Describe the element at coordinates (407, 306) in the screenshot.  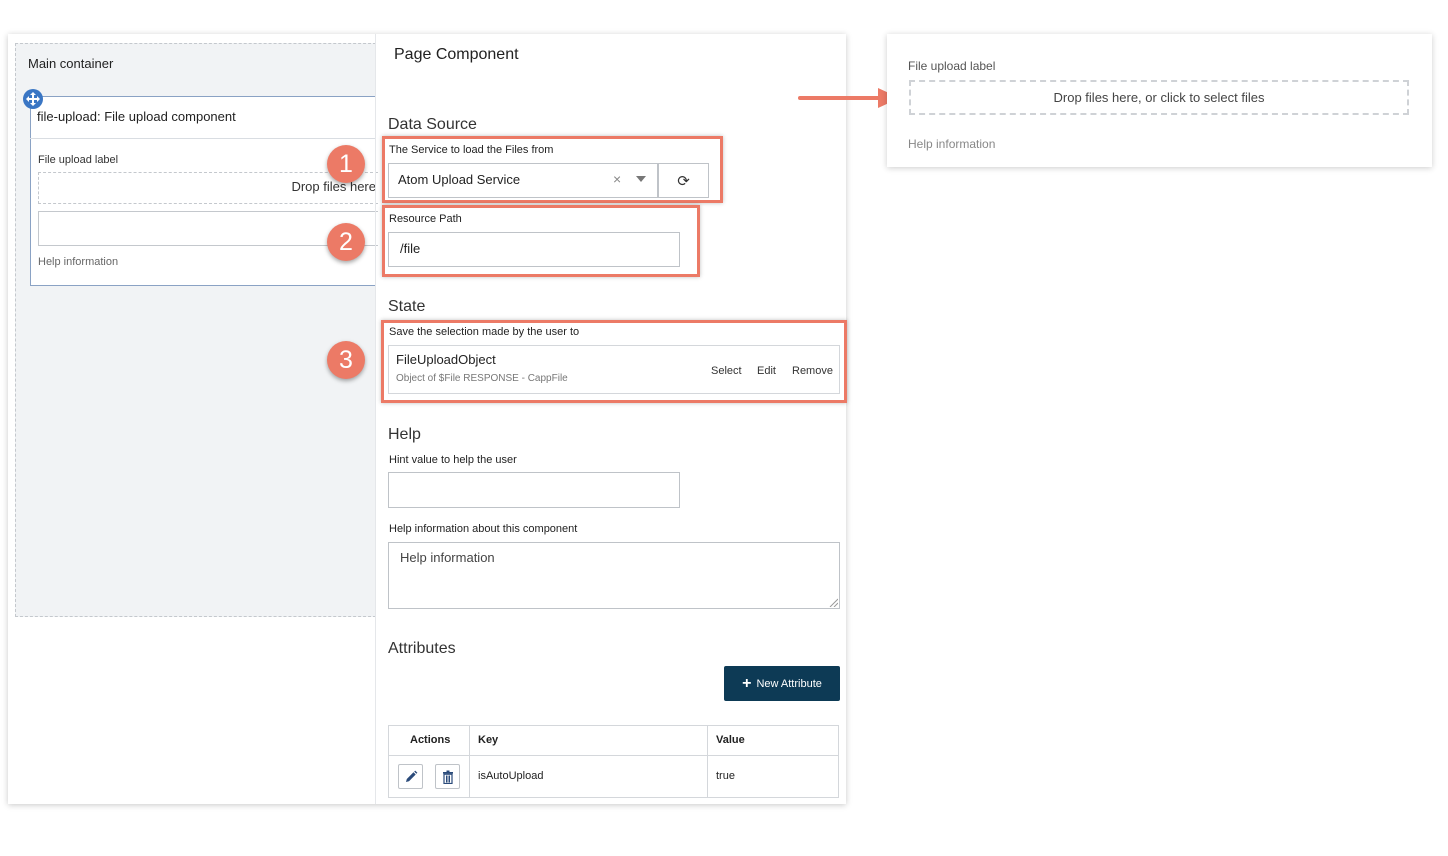
I see `state-heading: State` at that location.